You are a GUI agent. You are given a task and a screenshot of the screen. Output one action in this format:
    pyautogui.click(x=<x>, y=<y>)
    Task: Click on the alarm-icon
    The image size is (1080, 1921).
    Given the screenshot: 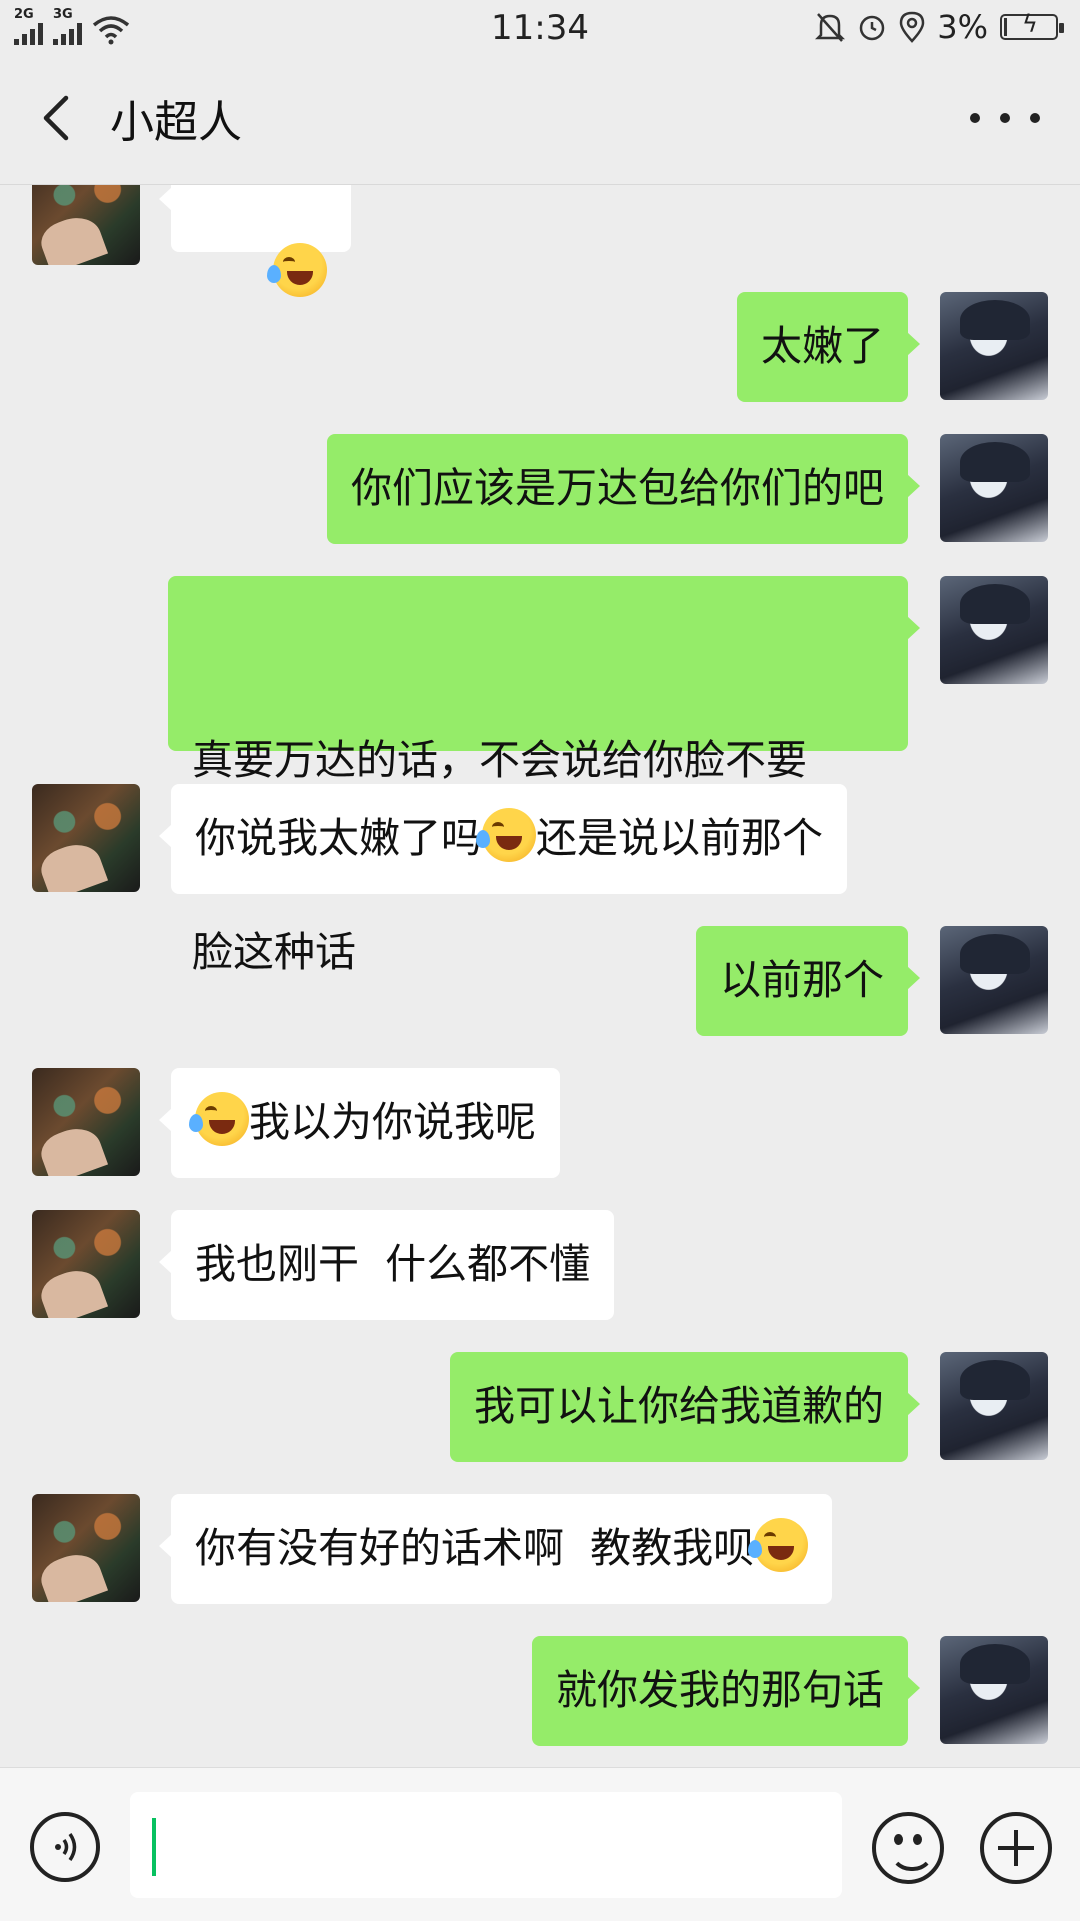 What is the action you would take?
    pyautogui.click(x=872, y=28)
    